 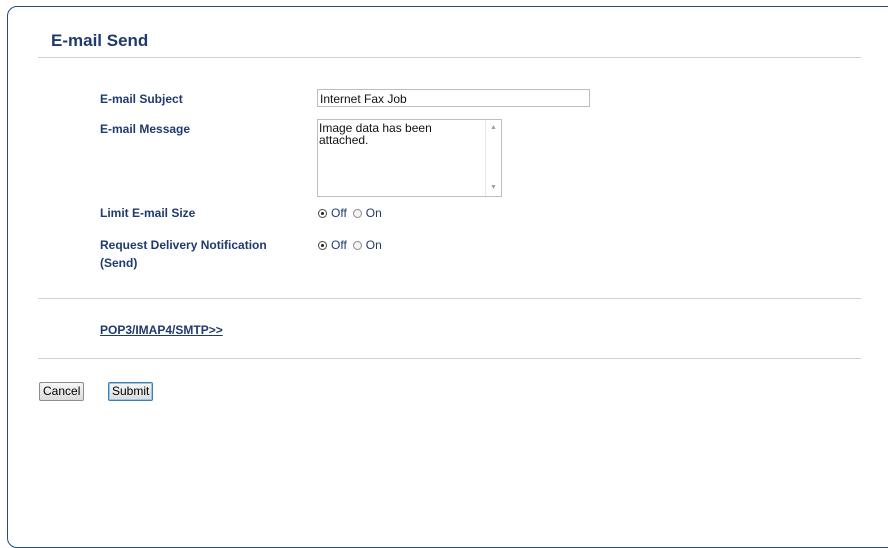 I want to click on delivery-notification-on-label: On, so click(x=373, y=245).